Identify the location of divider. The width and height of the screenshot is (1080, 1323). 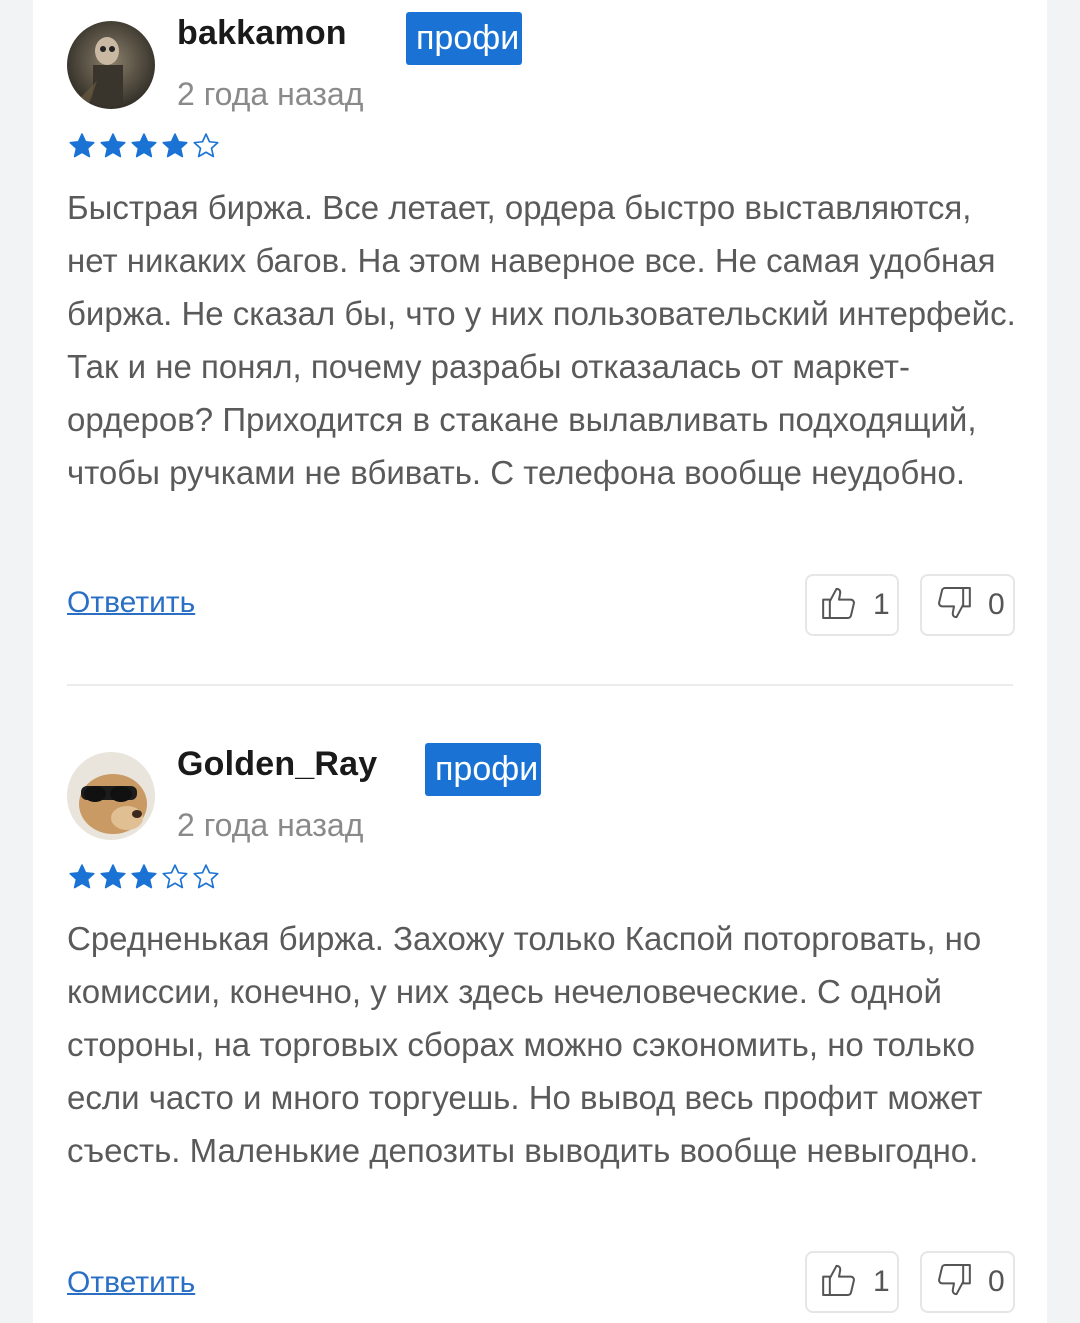
(540, 685).